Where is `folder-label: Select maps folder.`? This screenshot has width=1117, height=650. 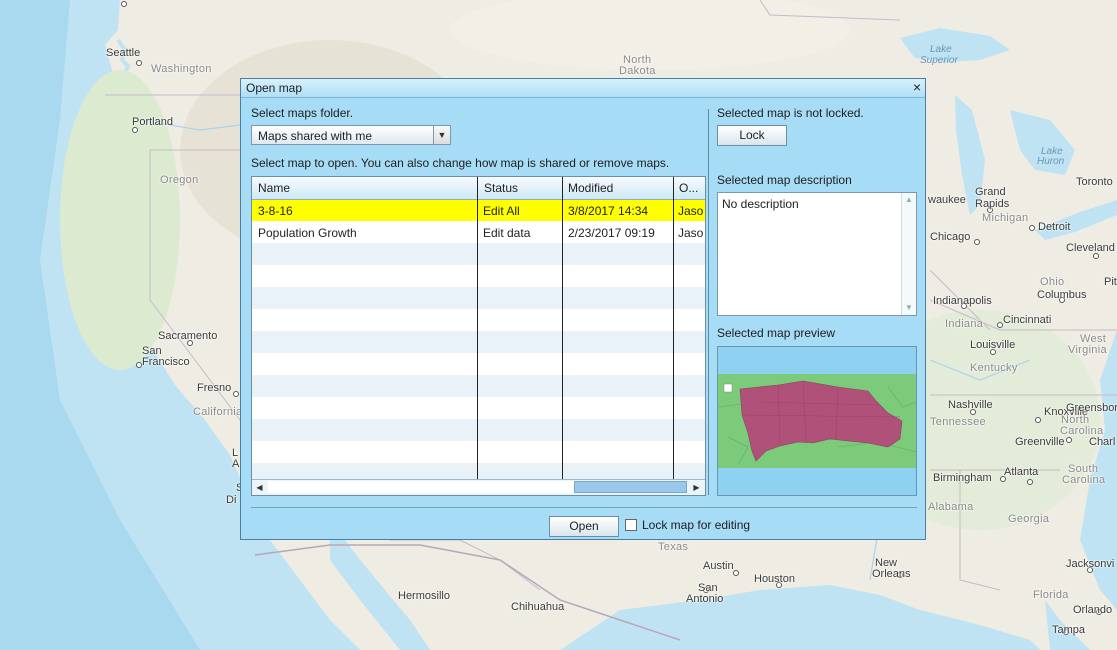
folder-label: Select maps folder. is located at coordinates (302, 113).